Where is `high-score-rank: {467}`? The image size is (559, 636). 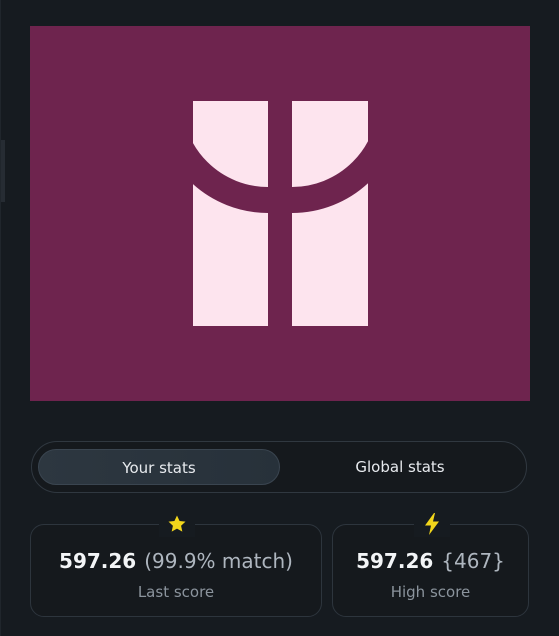 high-score-rank: {467} is located at coordinates (473, 561).